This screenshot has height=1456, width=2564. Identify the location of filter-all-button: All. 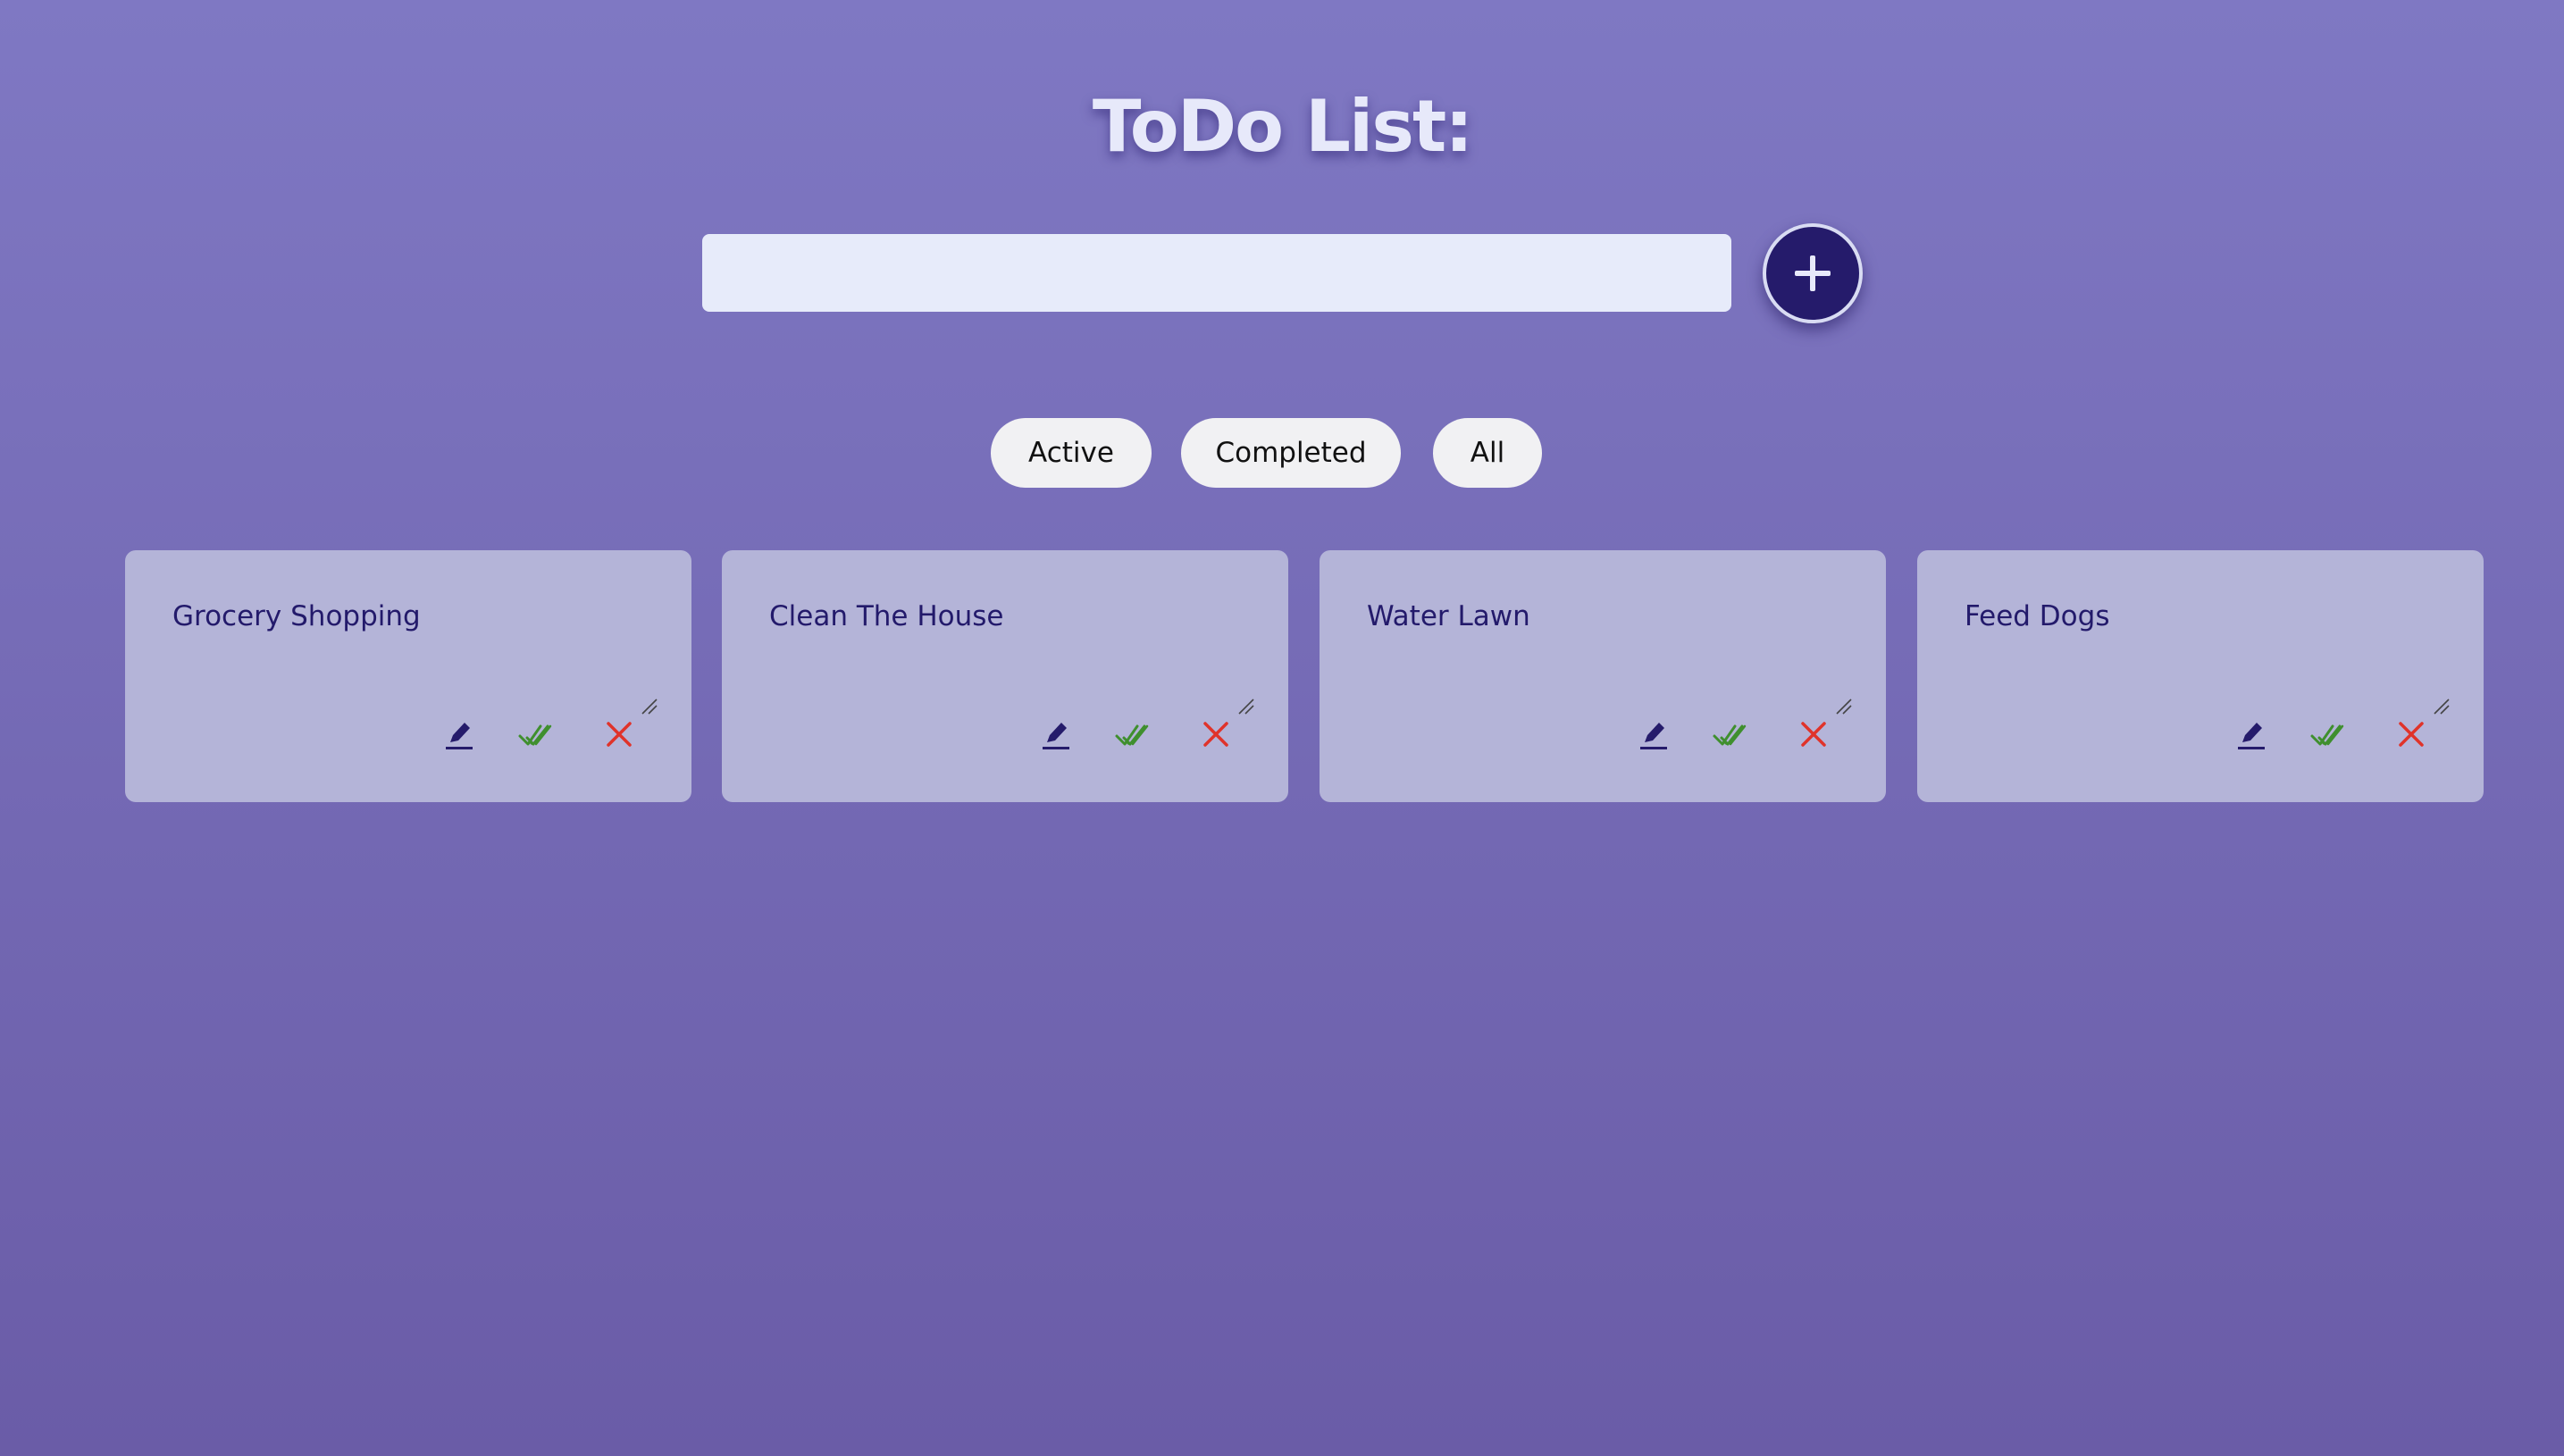
(1487, 453).